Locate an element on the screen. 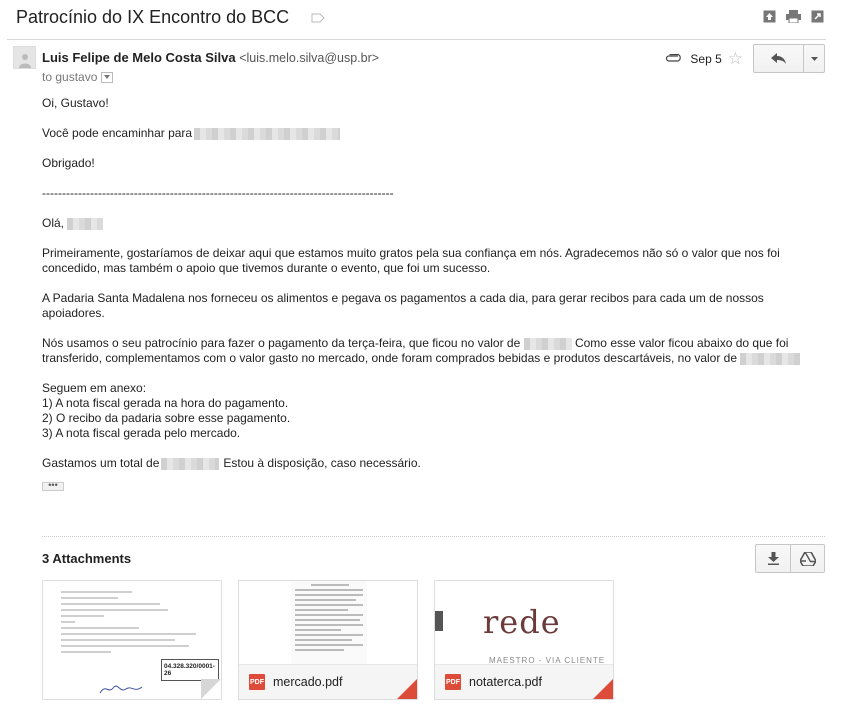 This screenshot has height=723, width=849. download-icon is located at coordinates (773, 558).